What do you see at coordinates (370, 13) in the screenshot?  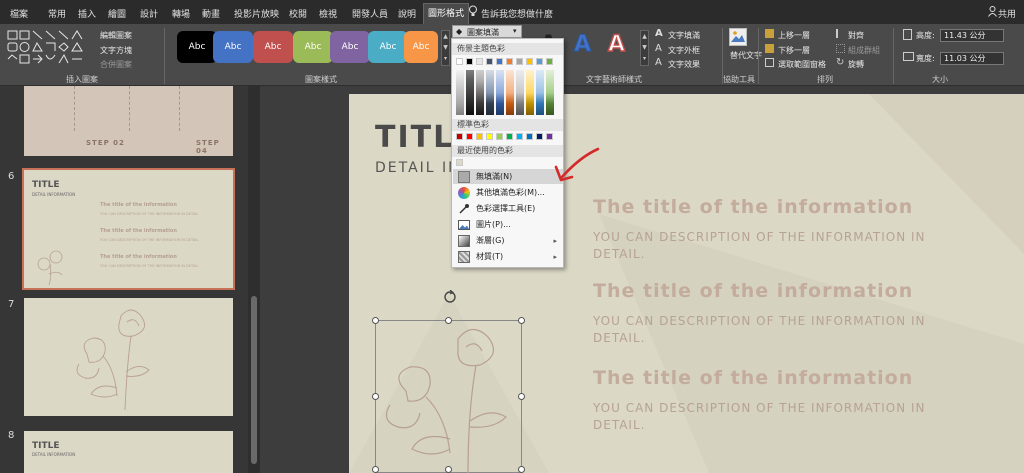 I see `tab-developer: 開發人員` at bounding box center [370, 13].